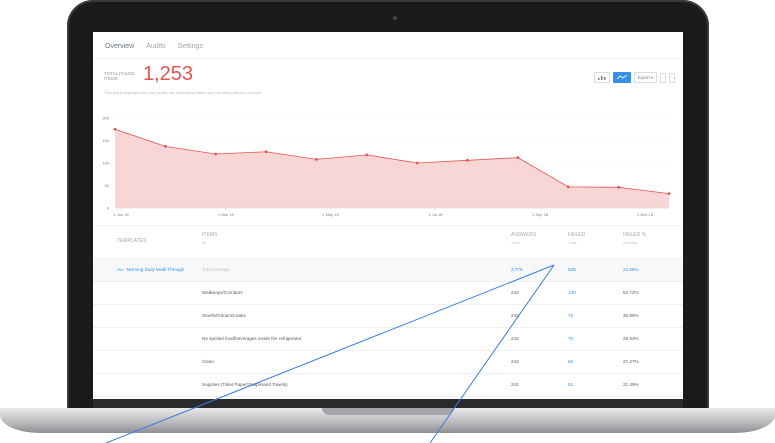  What do you see at coordinates (645, 214) in the screenshot?
I see `x-tick-label: 1 Nov 18` at bounding box center [645, 214].